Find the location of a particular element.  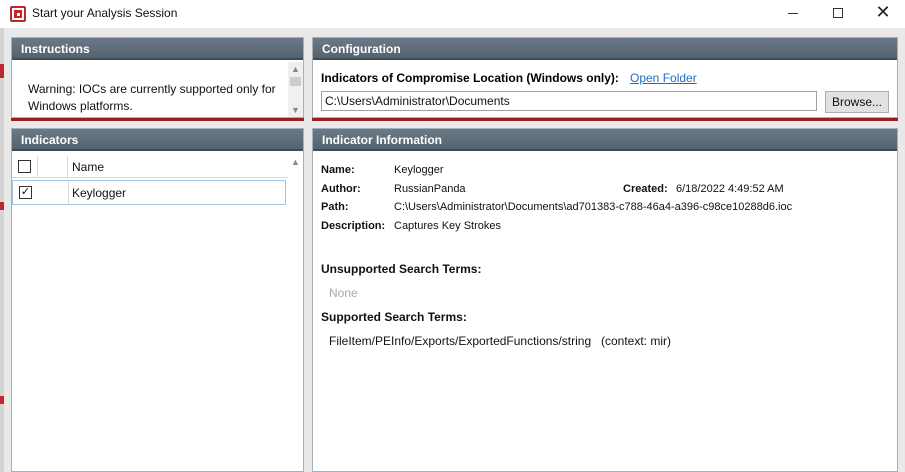

close-icon: ✕ is located at coordinates (883, 12).